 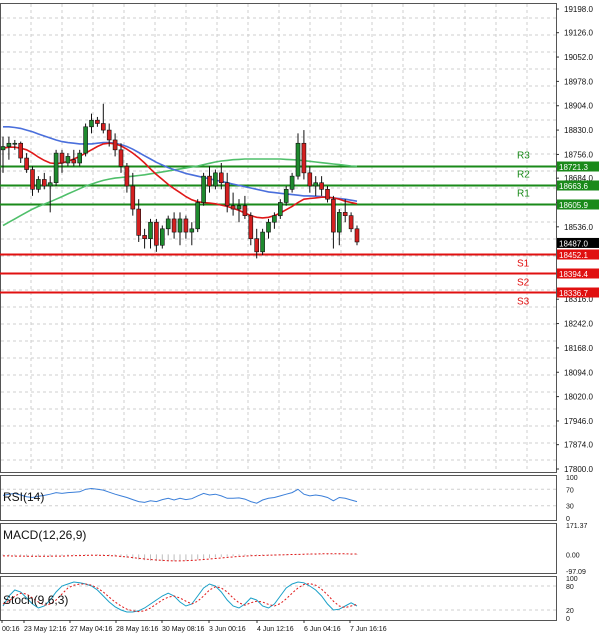 What do you see at coordinates (278, 498) in the screenshot?
I see `rsi-panel-frame` at bounding box center [278, 498].